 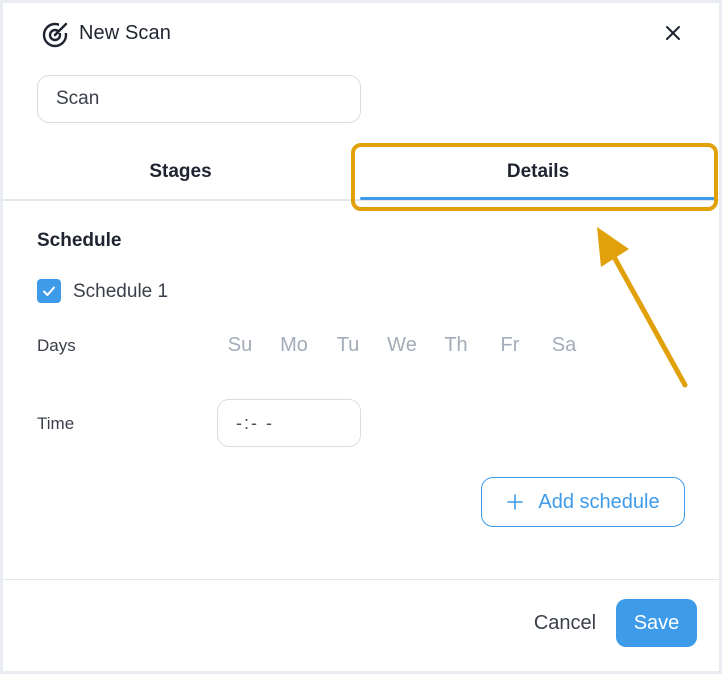 What do you see at coordinates (565, 623) in the screenshot?
I see `cancel-button: Cancel` at bounding box center [565, 623].